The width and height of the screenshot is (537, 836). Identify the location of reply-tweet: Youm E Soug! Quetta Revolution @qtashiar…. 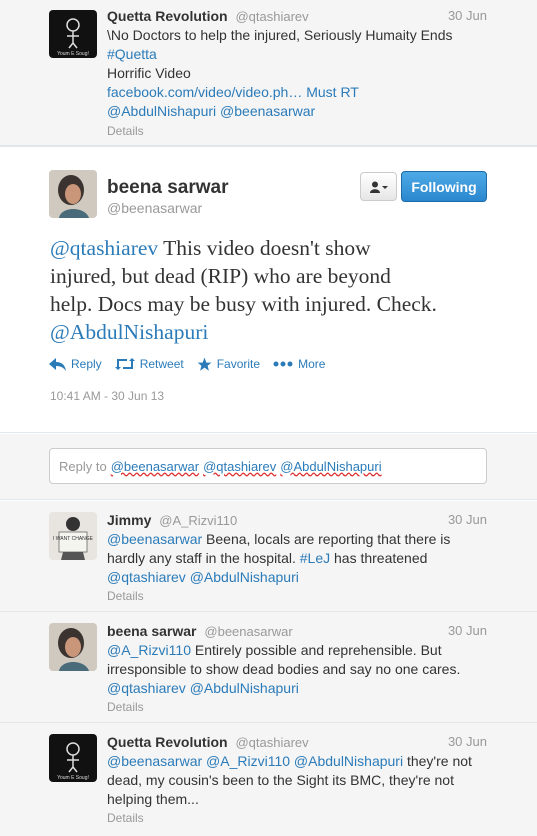
(268, 779).